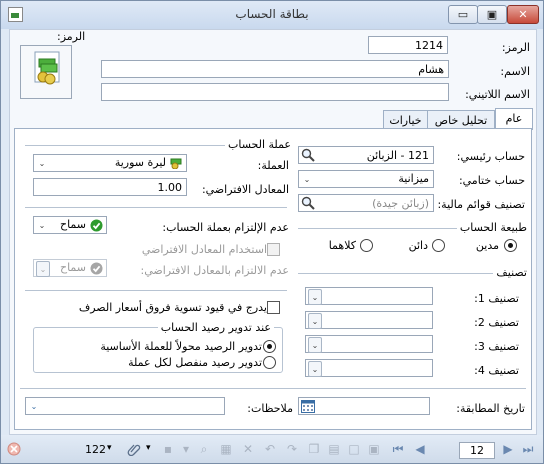  Describe the element at coordinates (258, 144) in the screenshot. I see `currency-section-title: عملة الحساب` at that location.